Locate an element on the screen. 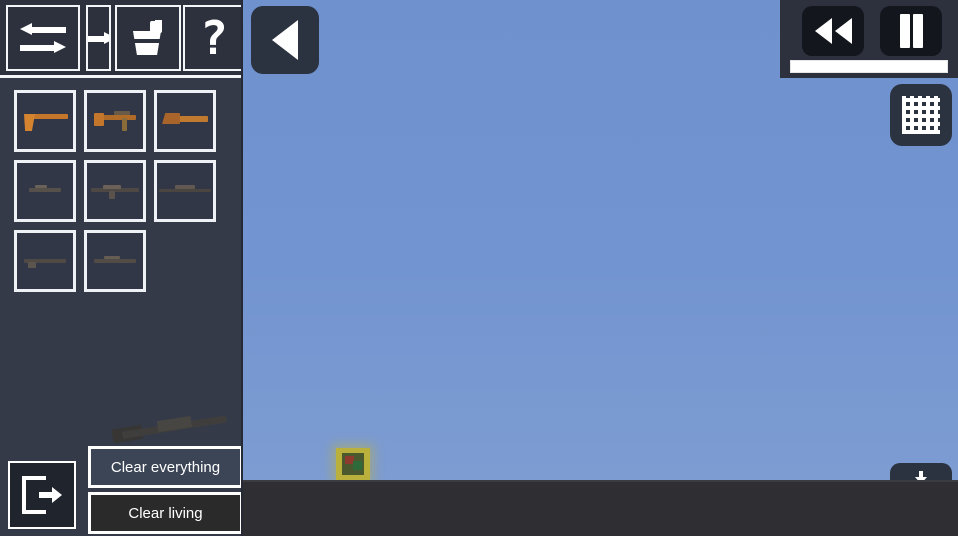 The width and height of the screenshot is (958, 536). sawed-off-shotgun-sprite is located at coordinates (185, 121).